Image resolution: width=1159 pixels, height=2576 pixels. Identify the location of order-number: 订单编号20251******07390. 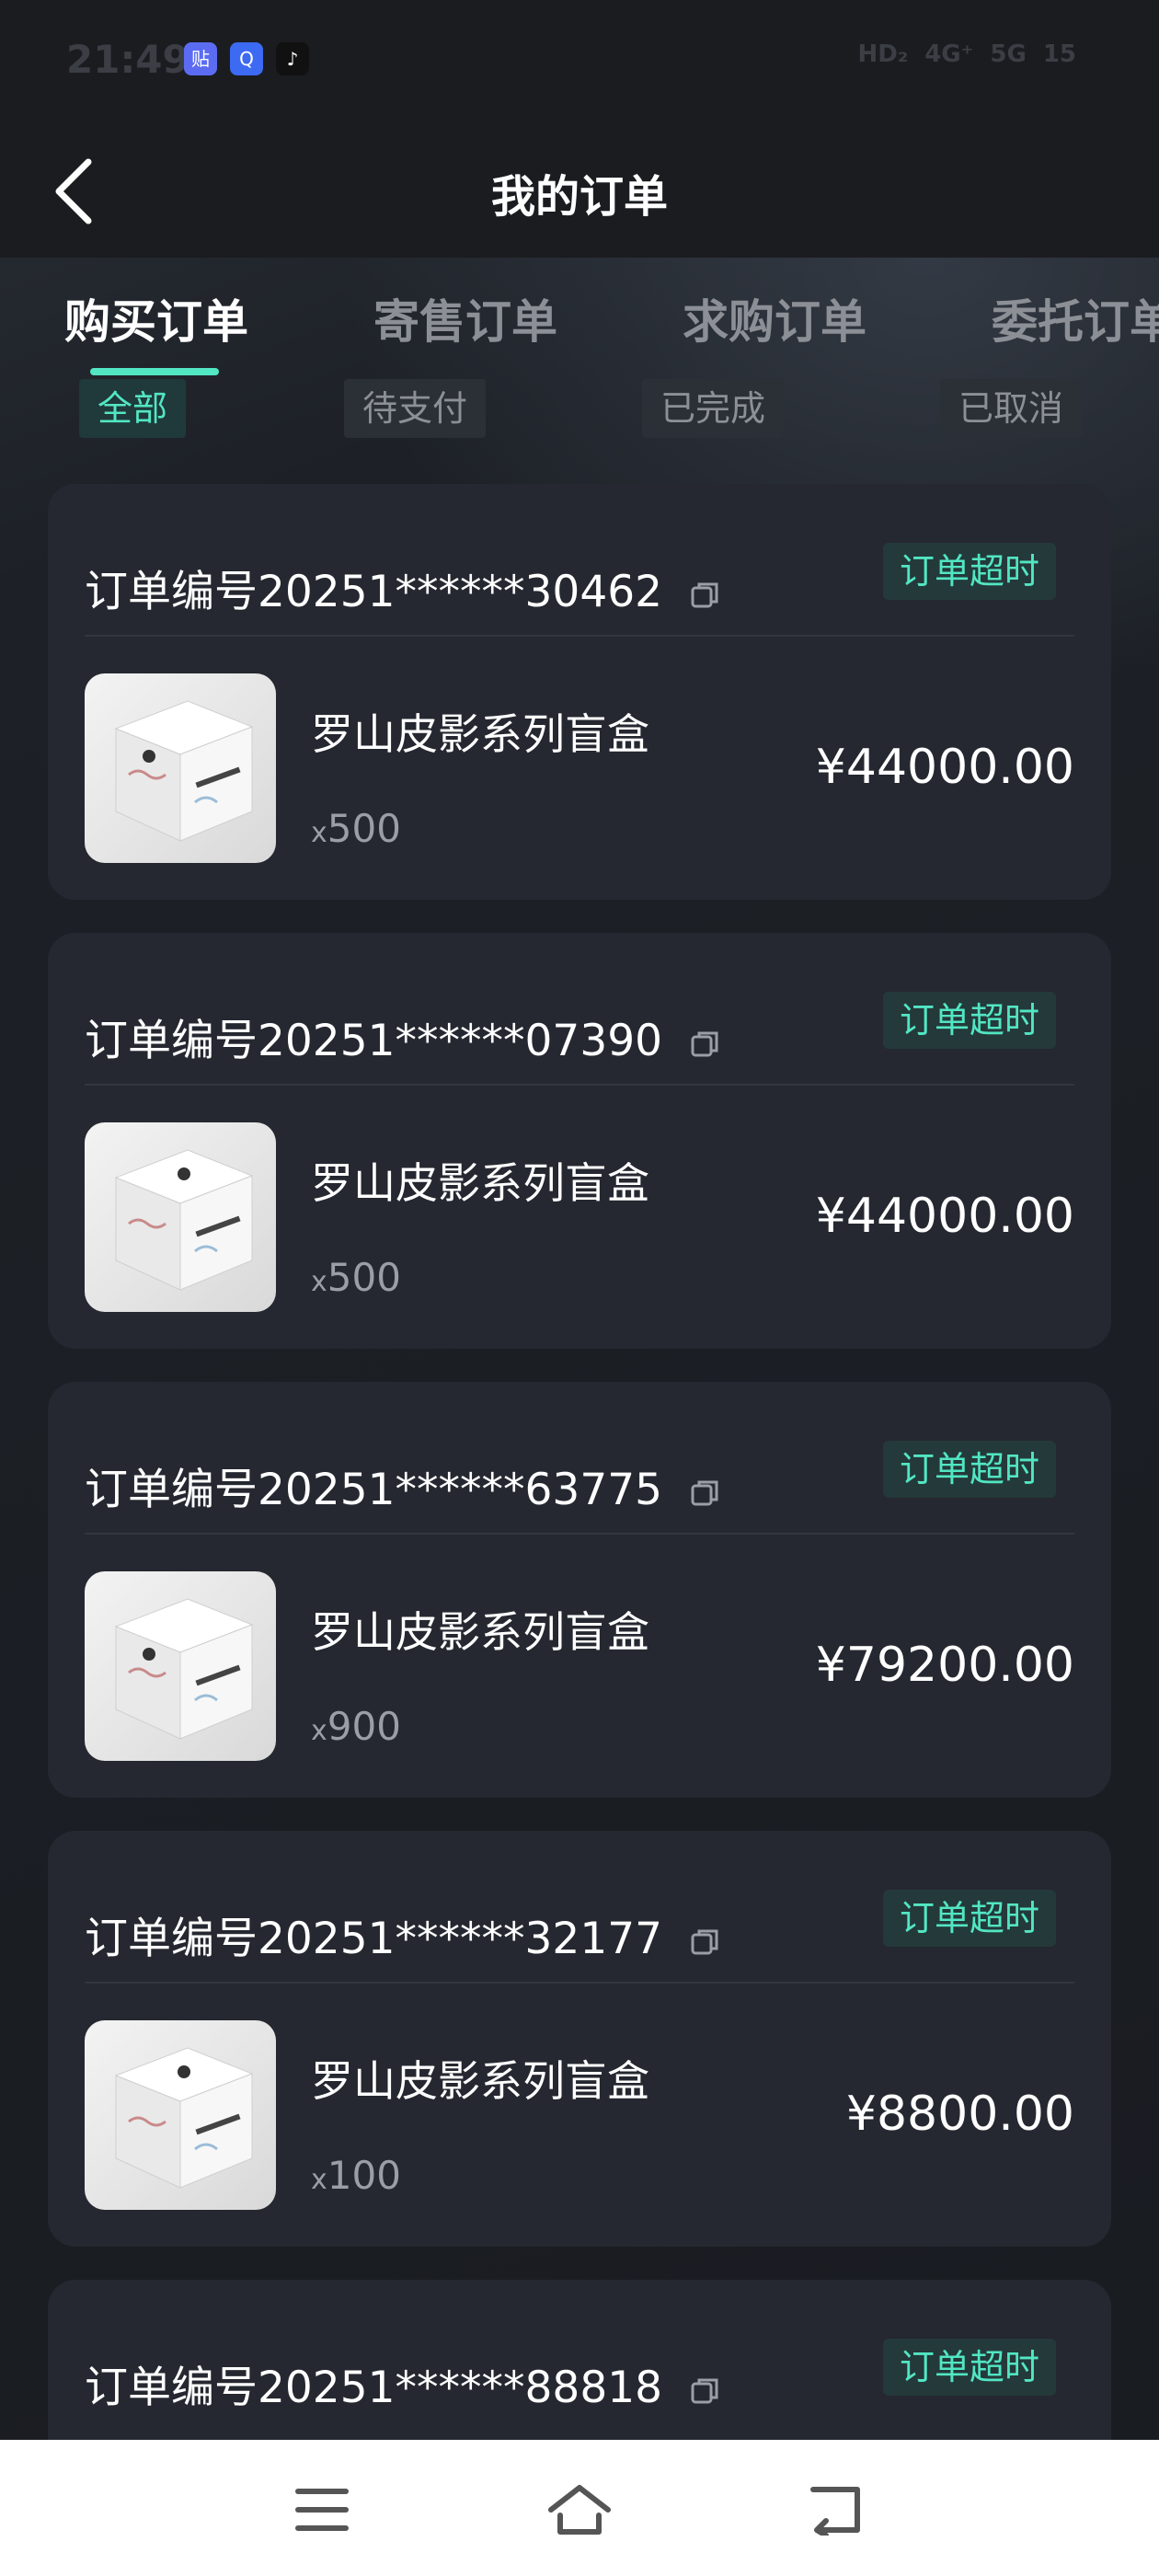
(403, 1036).